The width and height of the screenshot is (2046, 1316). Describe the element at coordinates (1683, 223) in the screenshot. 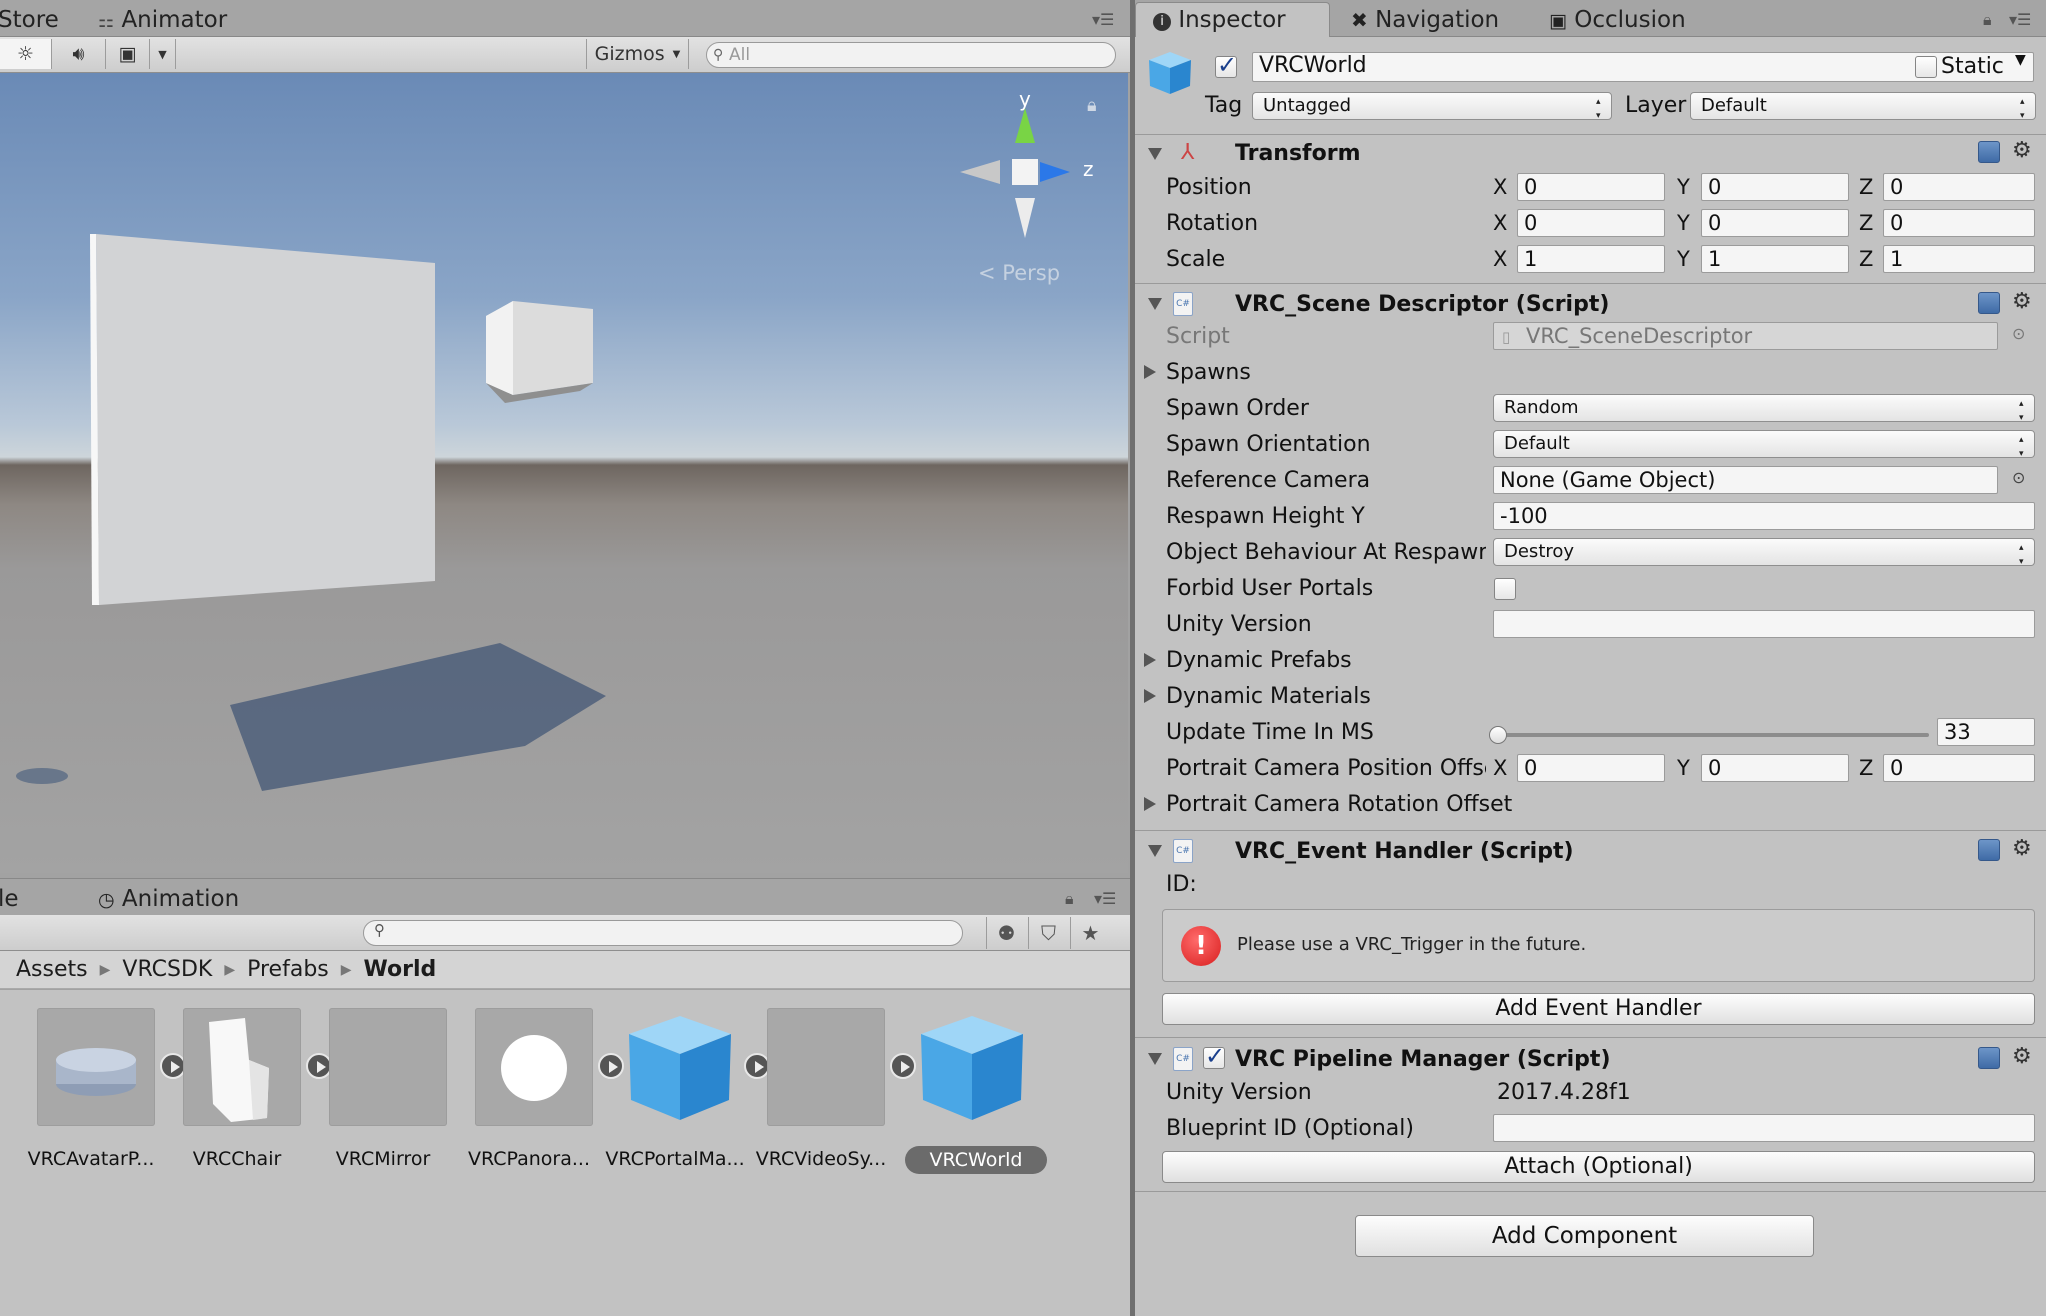

I see `axis-y-label: Y` at that location.